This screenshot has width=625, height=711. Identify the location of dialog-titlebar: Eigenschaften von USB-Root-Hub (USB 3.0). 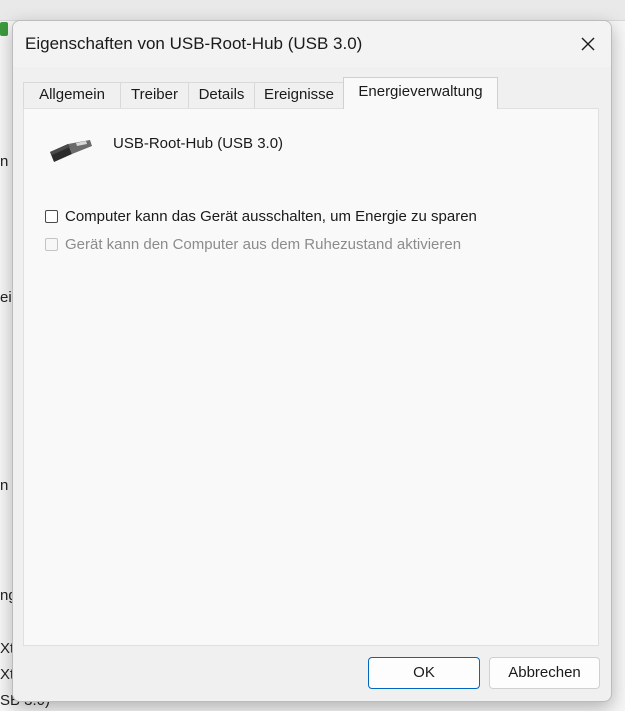
(312, 44).